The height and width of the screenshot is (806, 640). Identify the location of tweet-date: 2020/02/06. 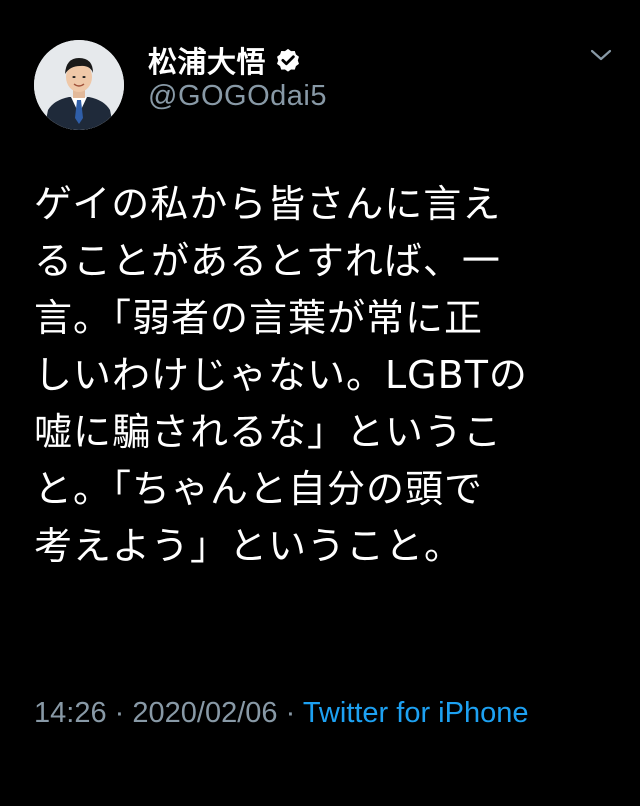
(204, 713).